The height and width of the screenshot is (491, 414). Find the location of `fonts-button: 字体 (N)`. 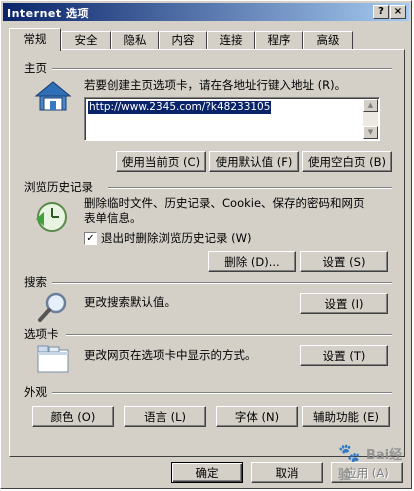

fonts-button: 字体 (N) is located at coordinates (257, 416).